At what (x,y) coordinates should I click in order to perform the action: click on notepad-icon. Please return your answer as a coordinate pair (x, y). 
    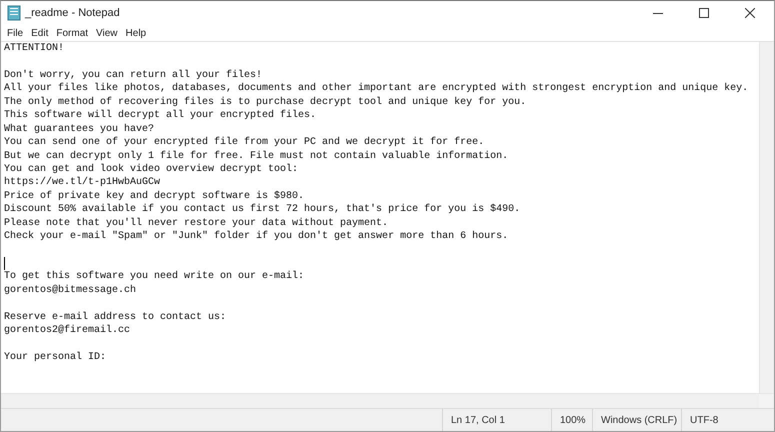
    Looking at the image, I should click on (14, 13).